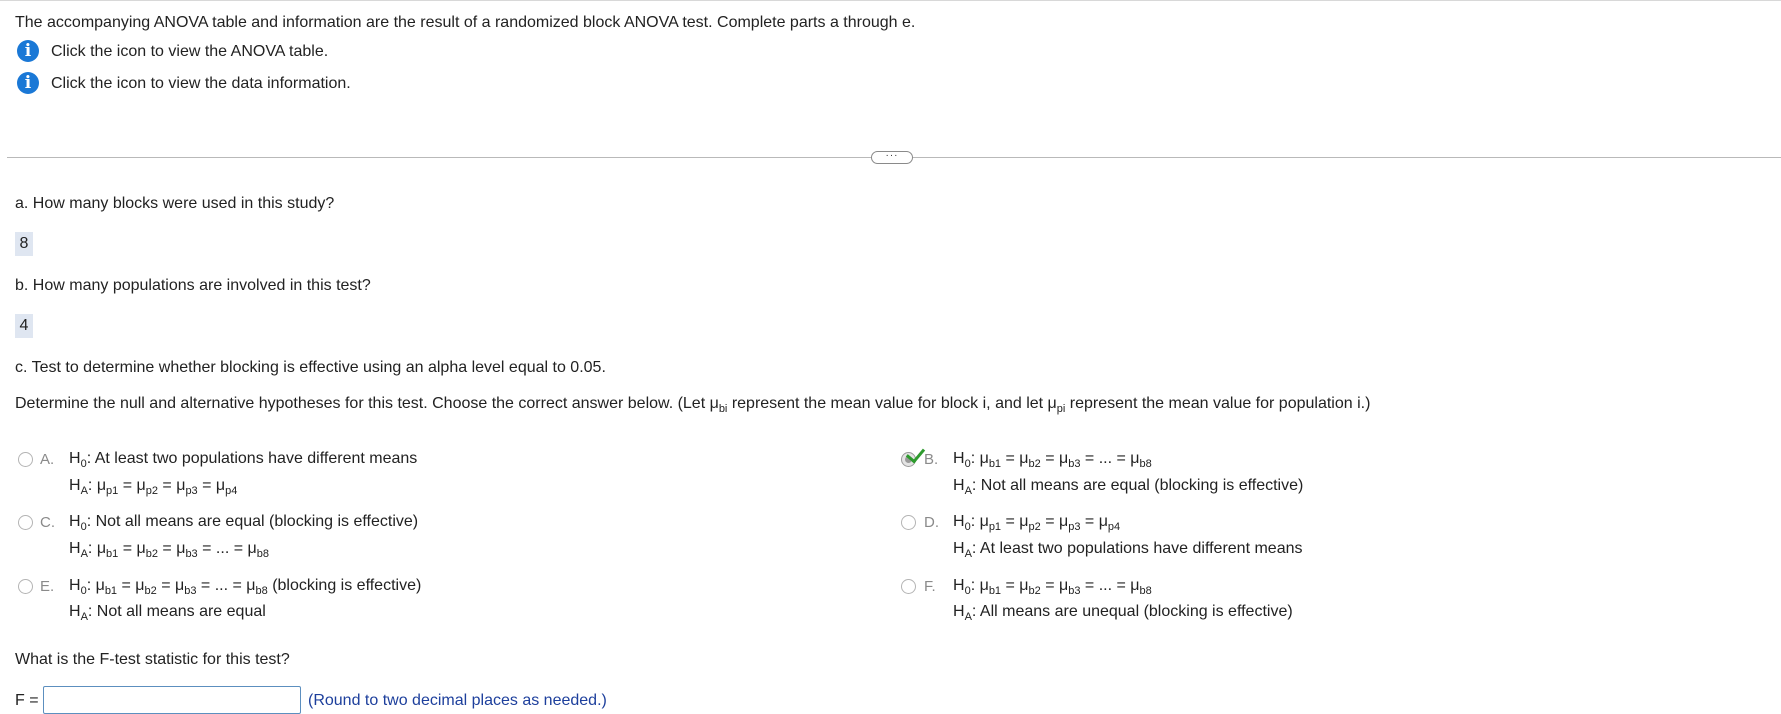 This screenshot has height=714, width=1781. Describe the element at coordinates (1052, 460) in the screenshot. I see `option-b-h0: H0: μb1 = μb2 = μb3 = ... = μb8` at that location.